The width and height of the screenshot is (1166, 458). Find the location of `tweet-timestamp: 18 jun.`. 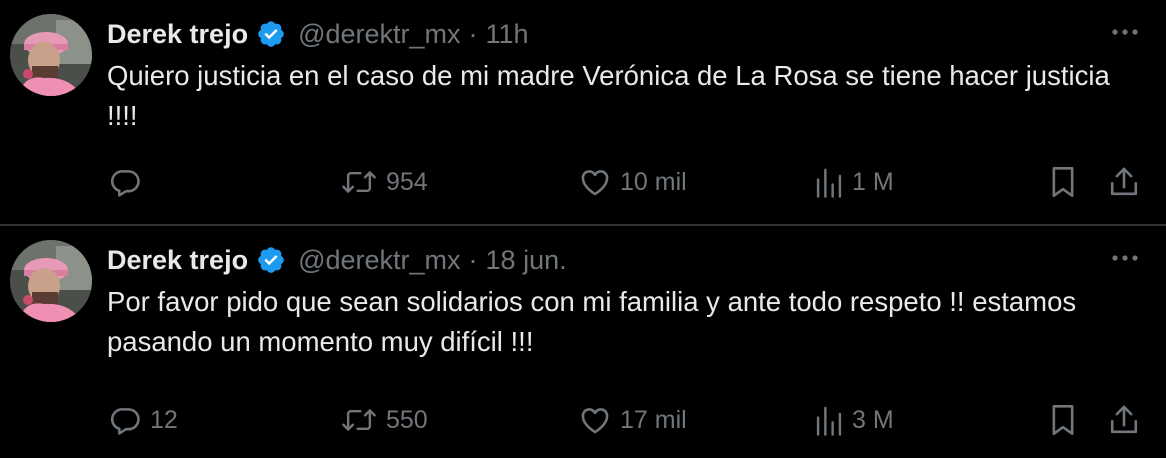

tweet-timestamp: 18 jun. is located at coordinates (526, 260).